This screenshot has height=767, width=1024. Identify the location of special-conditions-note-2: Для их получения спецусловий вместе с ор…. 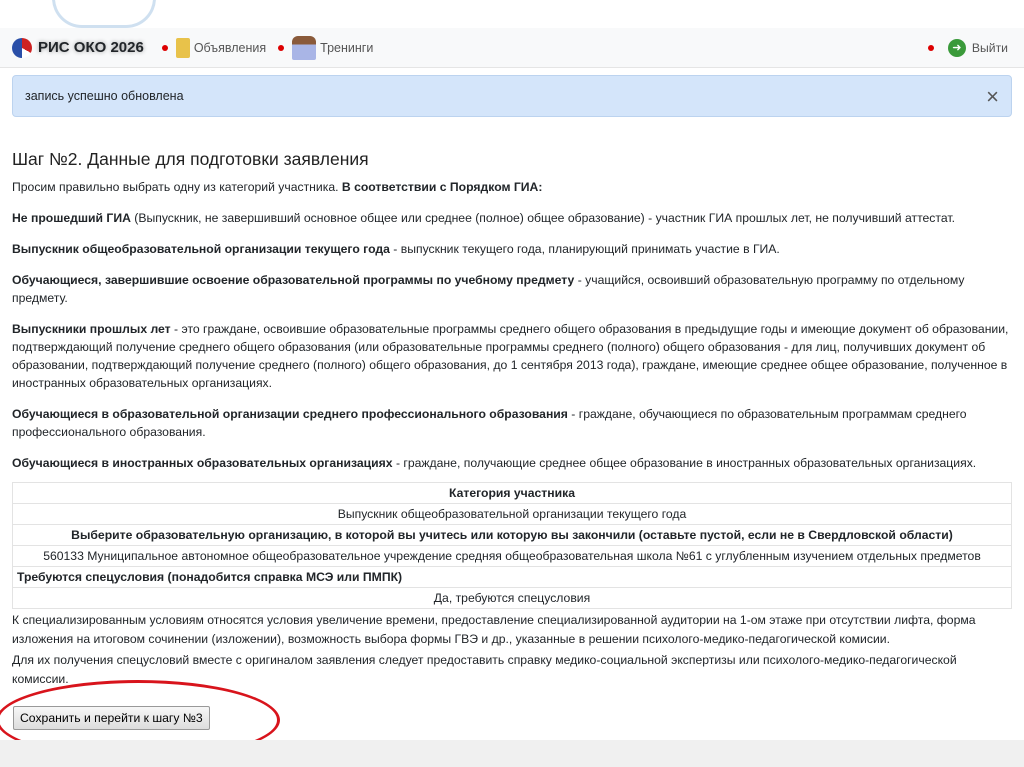
(484, 669).